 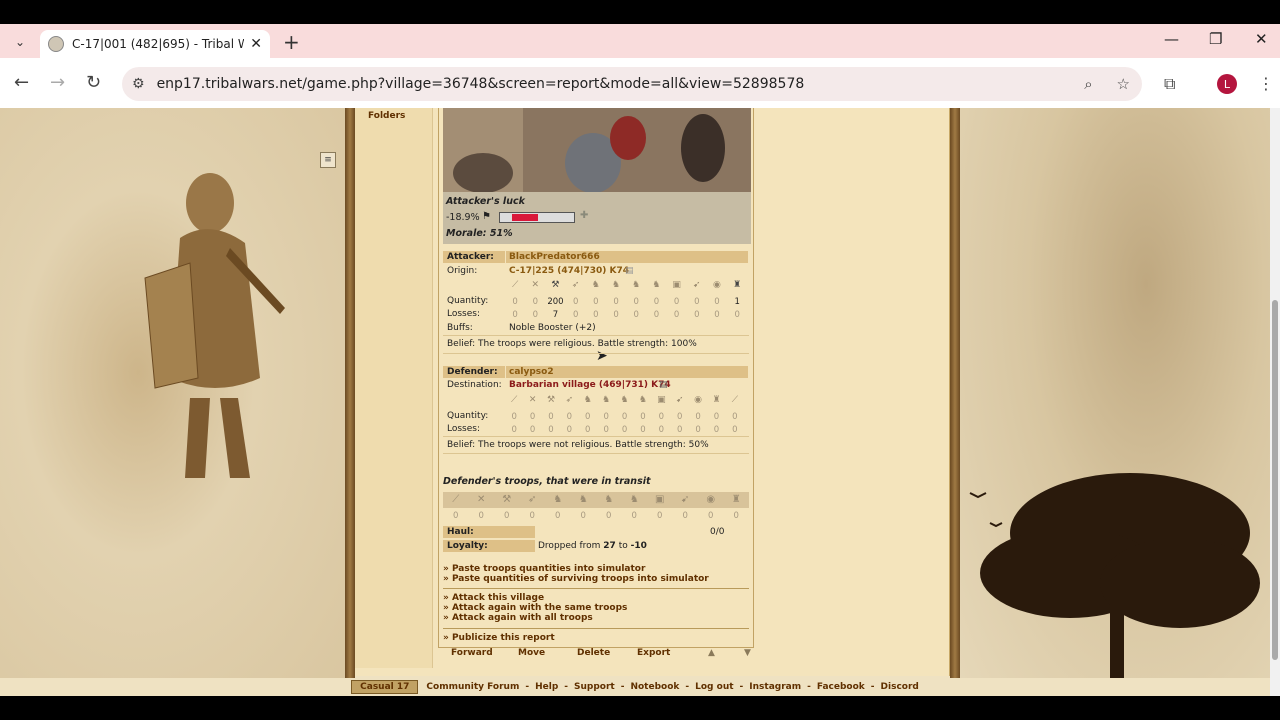 What do you see at coordinates (1266, 83) in the screenshot?
I see `browser-menu-icon: ⋮` at bounding box center [1266, 83].